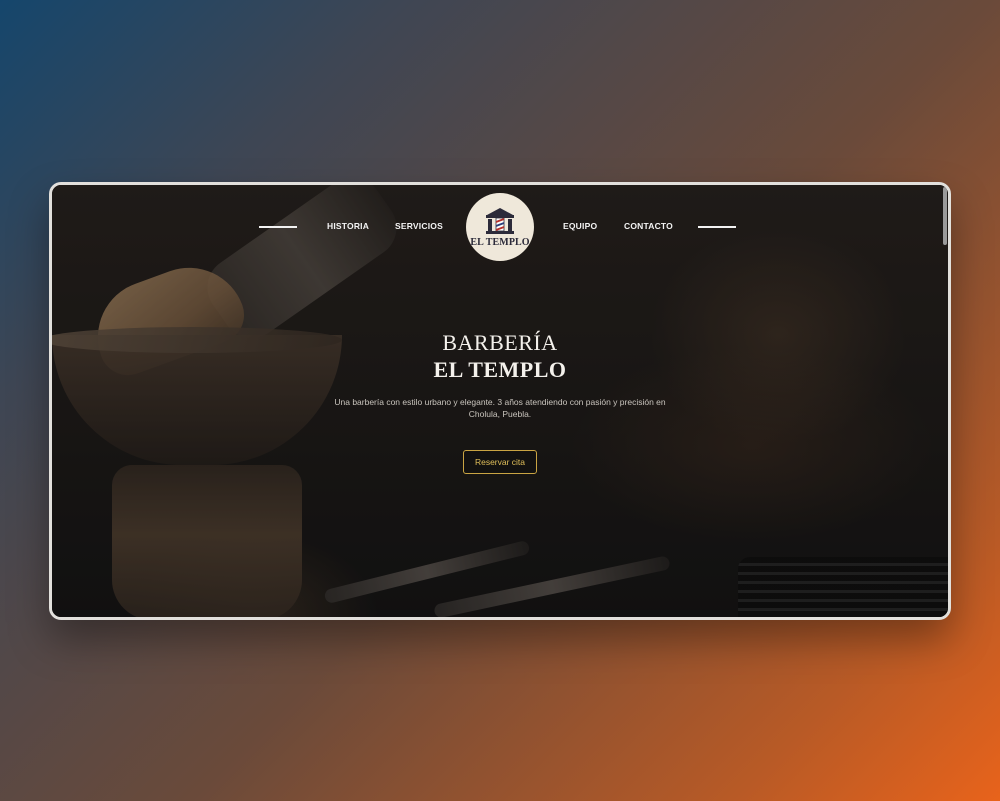 Image resolution: width=1000 pixels, height=801 pixels. Describe the element at coordinates (717, 227) in the screenshot. I see `nav-divider-right` at that location.